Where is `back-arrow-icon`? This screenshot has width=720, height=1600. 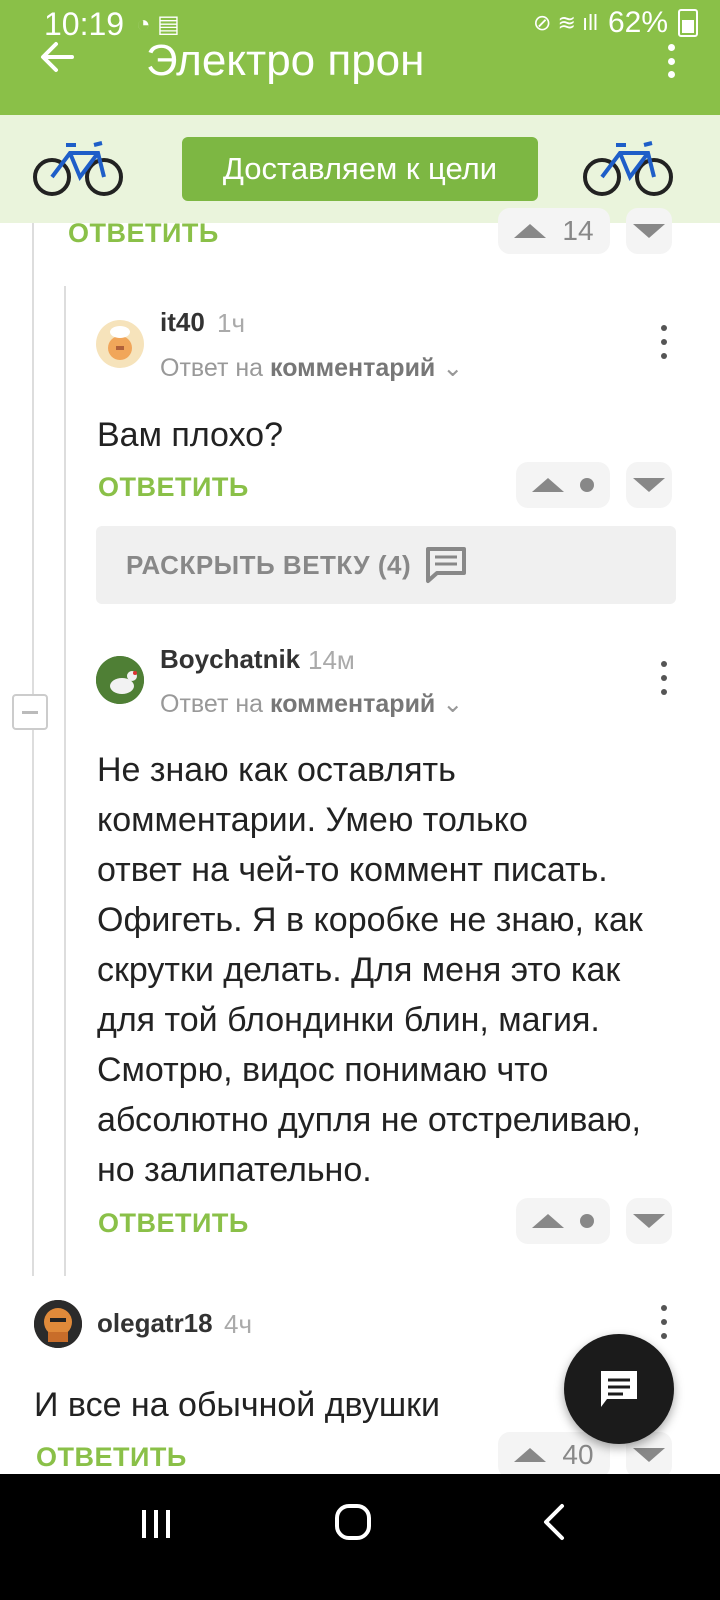 back-arrow-icon is located at coordinates (57, 57).